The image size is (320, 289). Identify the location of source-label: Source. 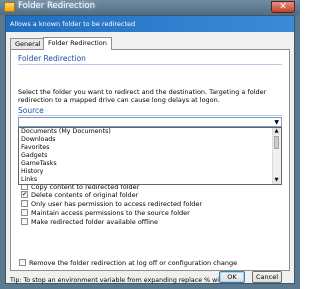
(31, 110).